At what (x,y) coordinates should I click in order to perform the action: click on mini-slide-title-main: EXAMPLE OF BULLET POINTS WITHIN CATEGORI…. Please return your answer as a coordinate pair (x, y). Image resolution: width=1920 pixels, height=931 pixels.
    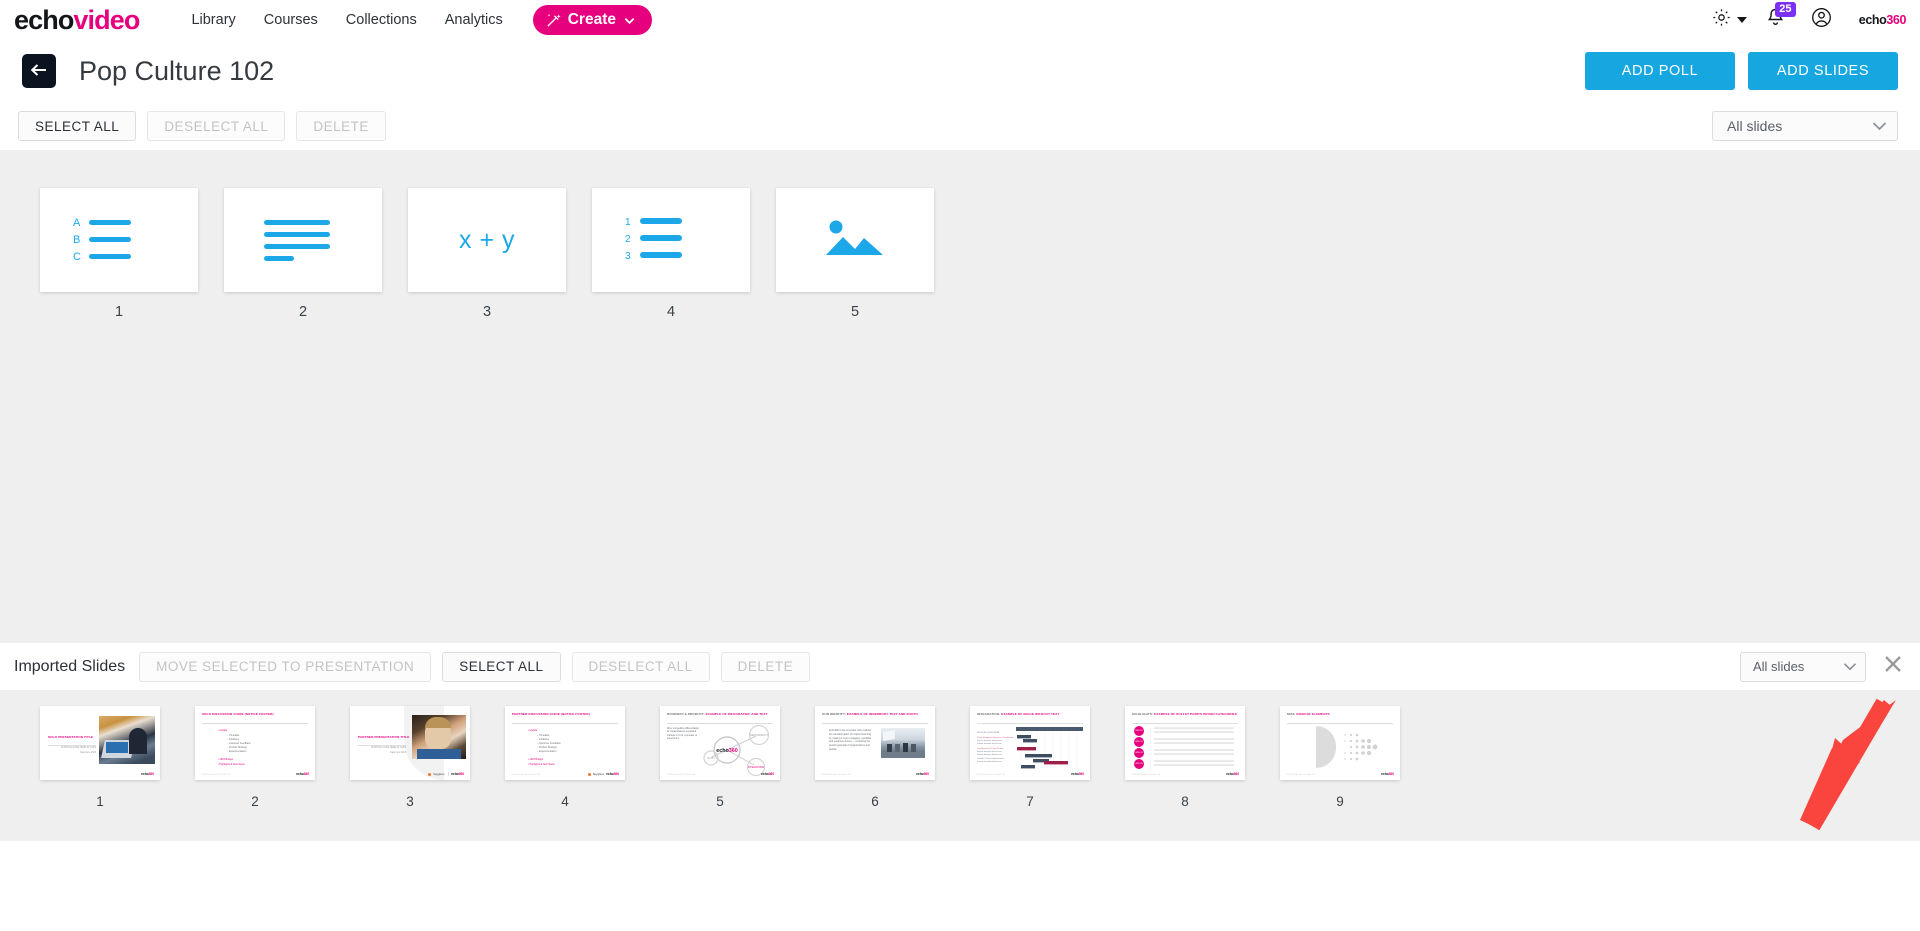
    Looking at the image, I should click on (1195, 714).